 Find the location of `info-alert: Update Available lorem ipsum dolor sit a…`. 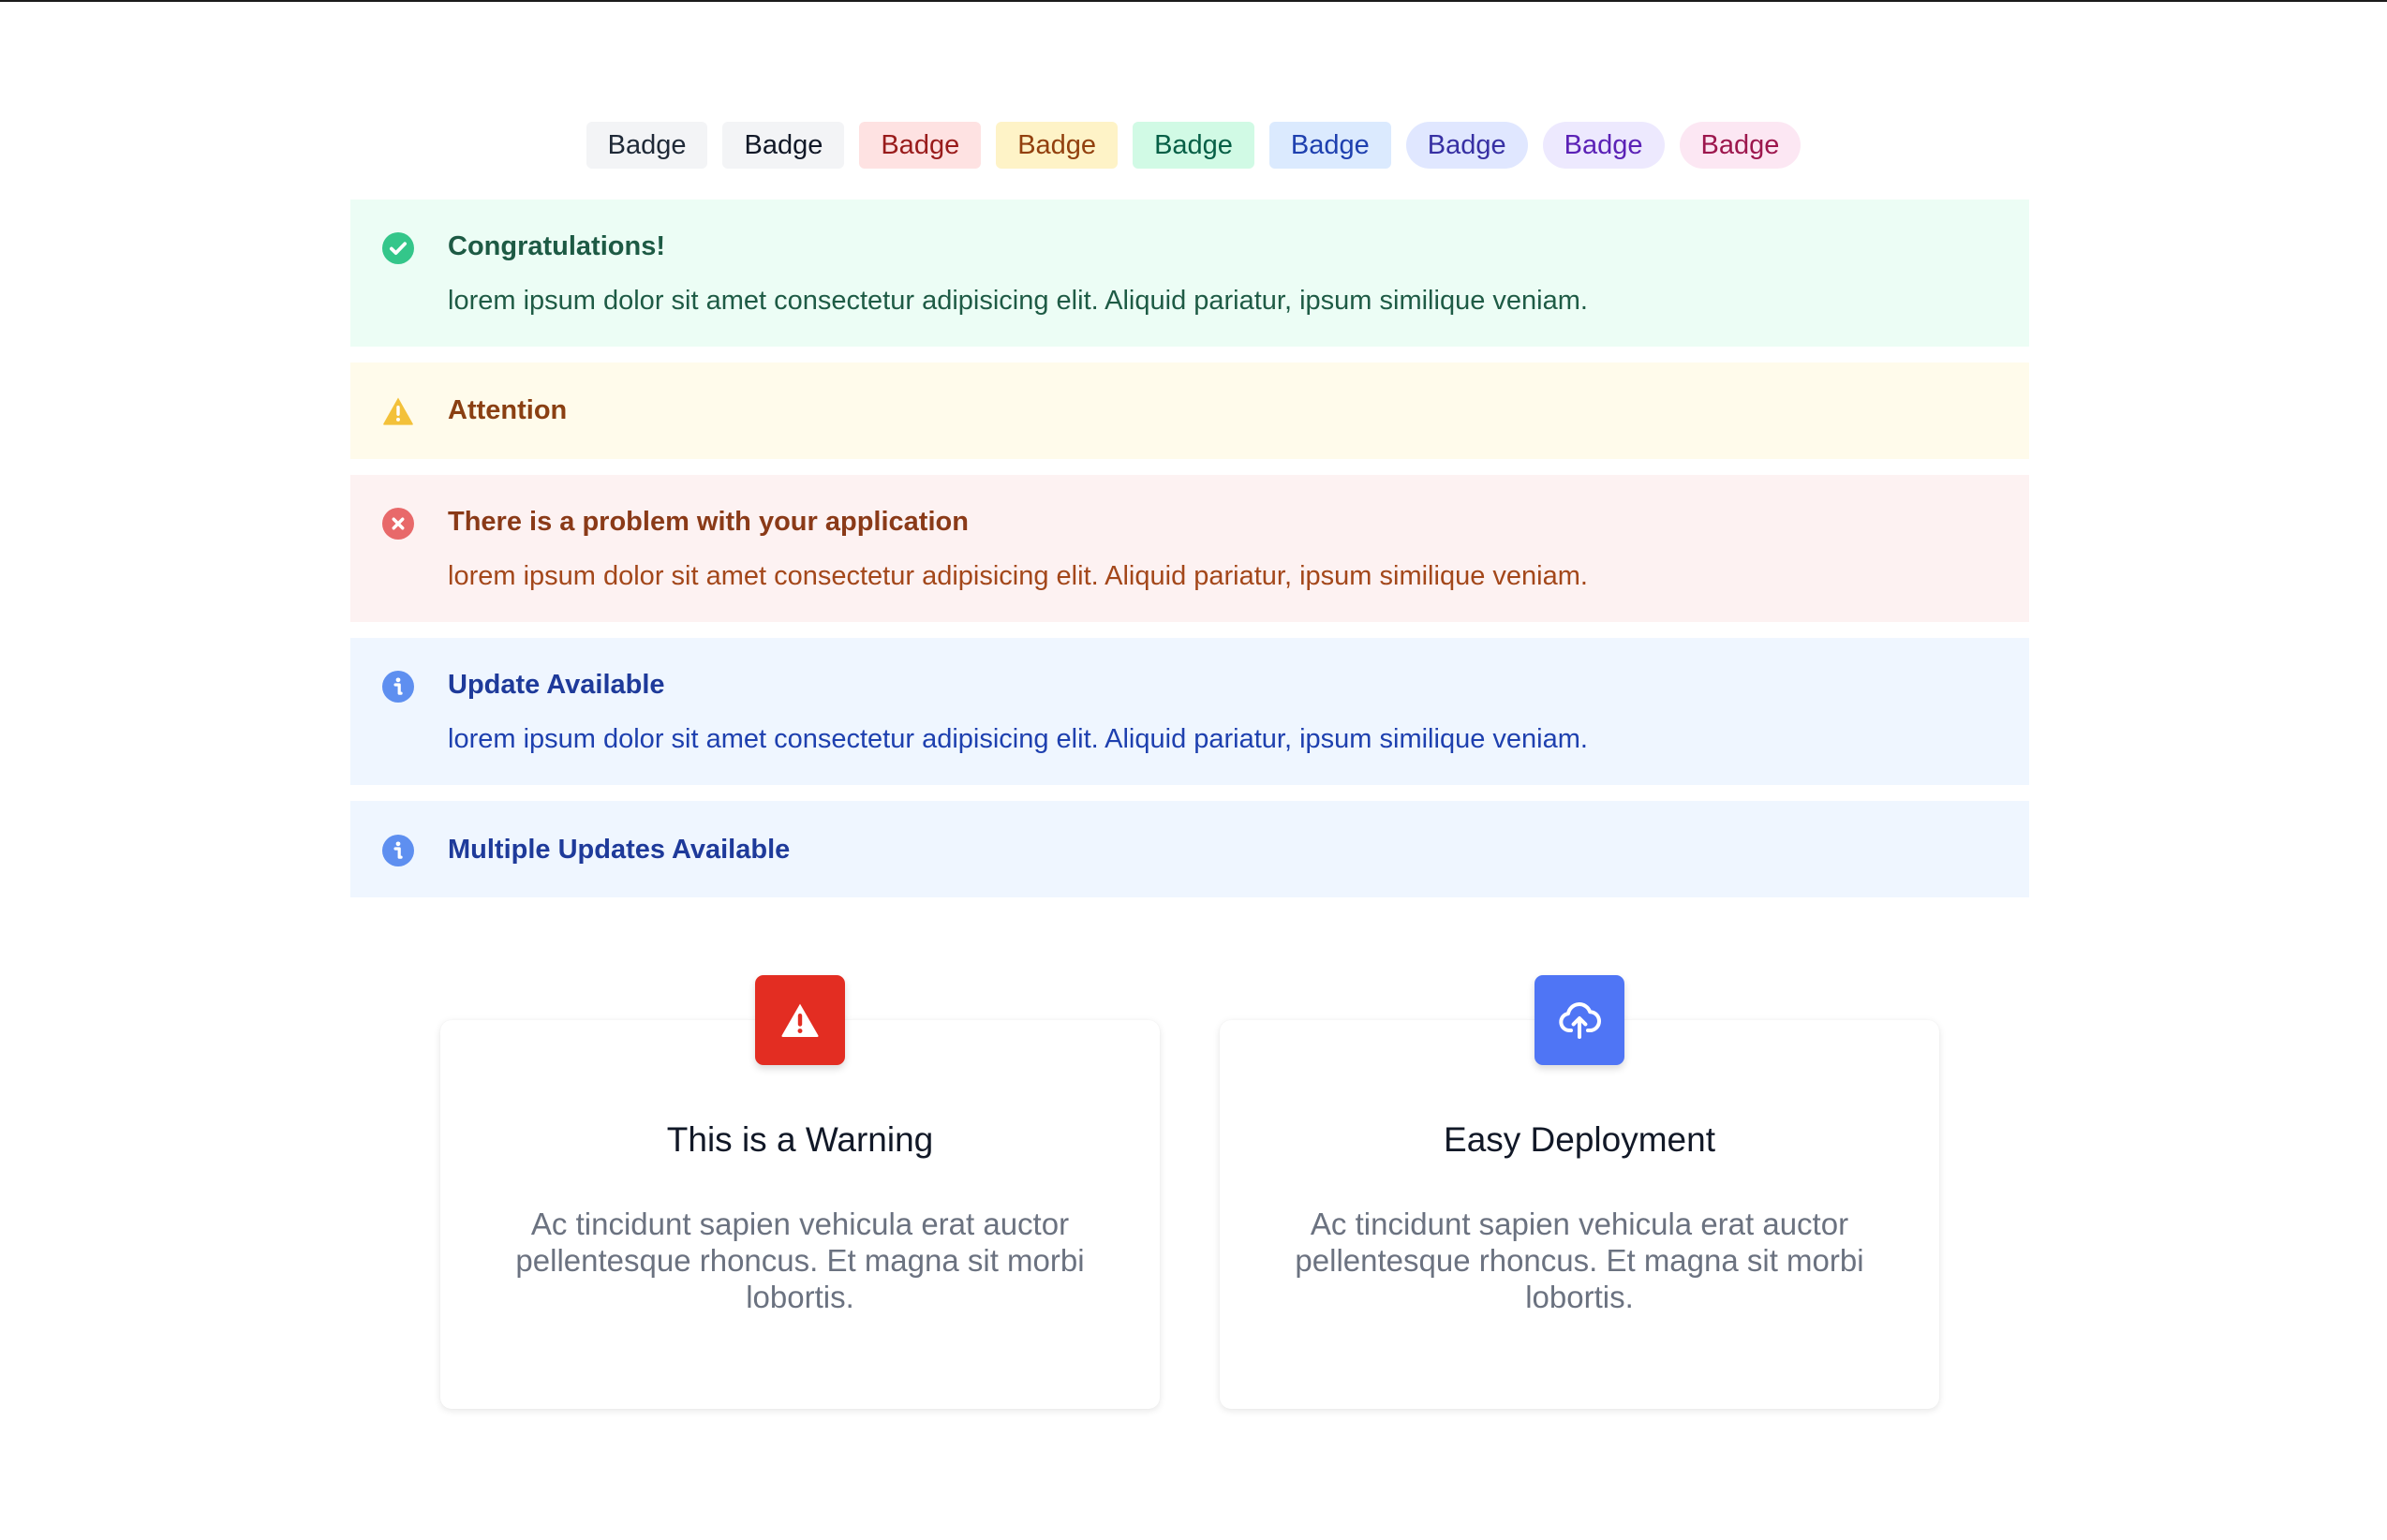

info-alert: Update Available lorem ipsum dolor sit a… is located at coordinates (1189, 711).